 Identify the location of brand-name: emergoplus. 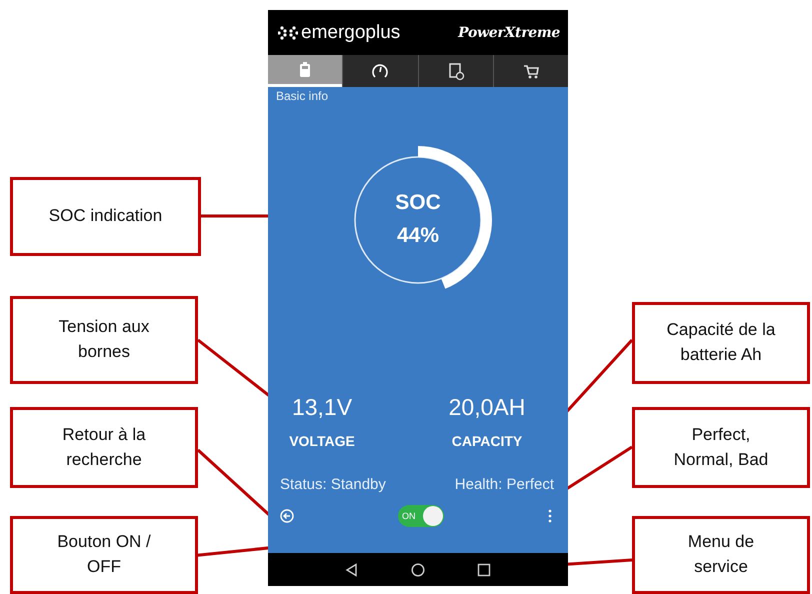
(350, 33).